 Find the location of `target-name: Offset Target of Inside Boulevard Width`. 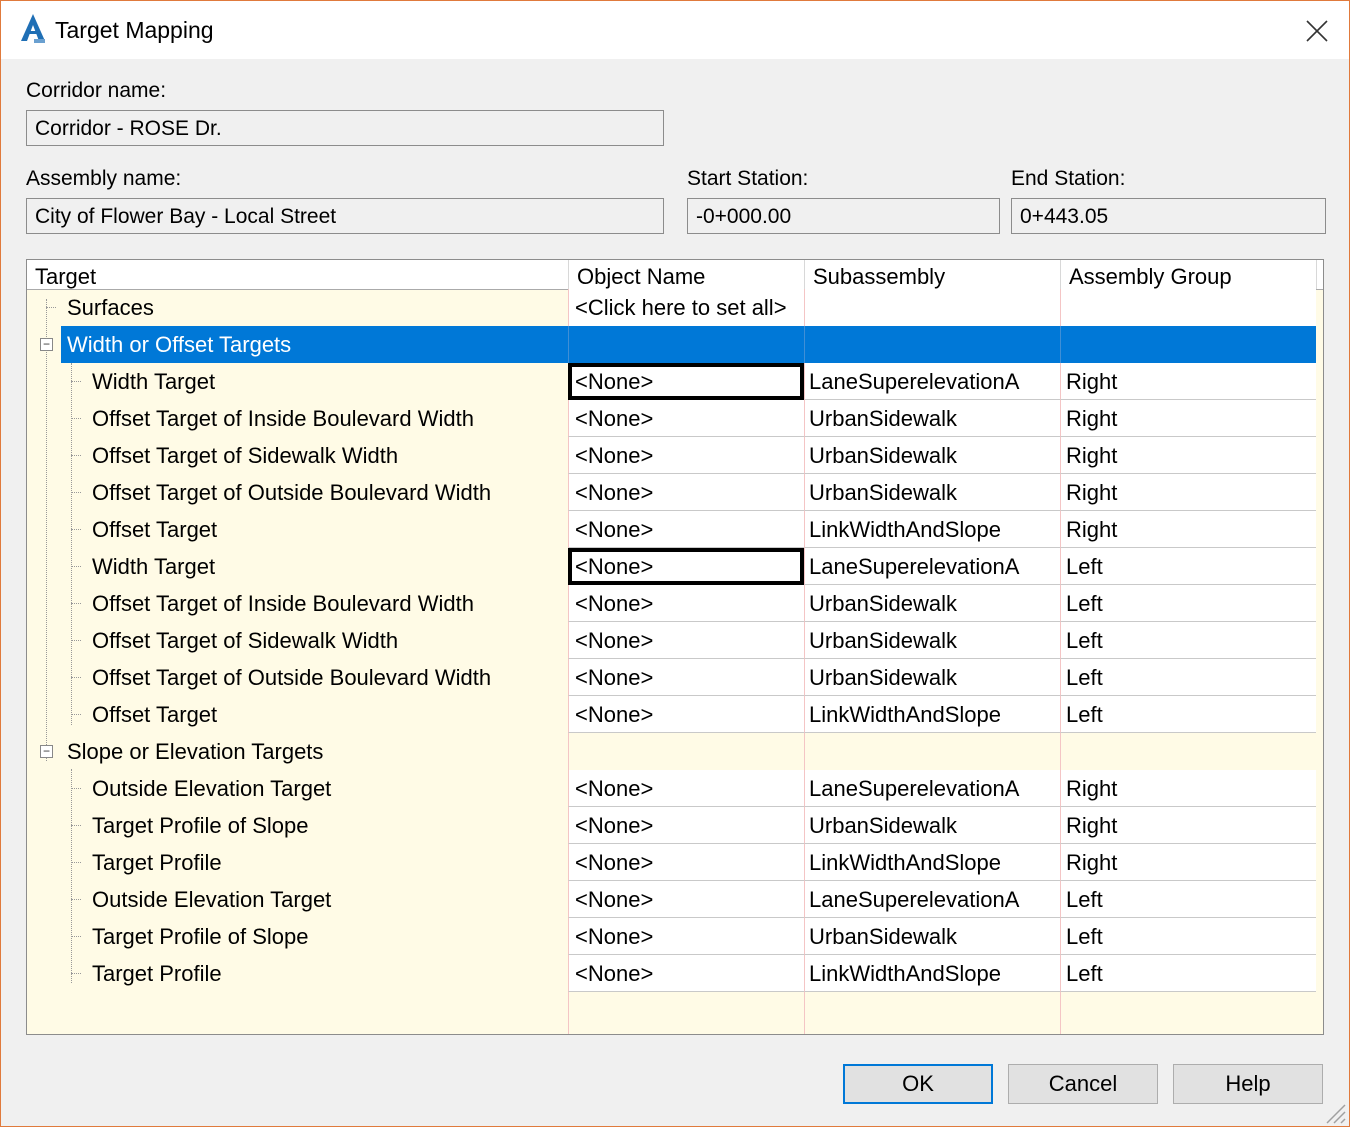

target-name: Offset Target of Inside Boulevard Width is located at coordinates (283, 418).